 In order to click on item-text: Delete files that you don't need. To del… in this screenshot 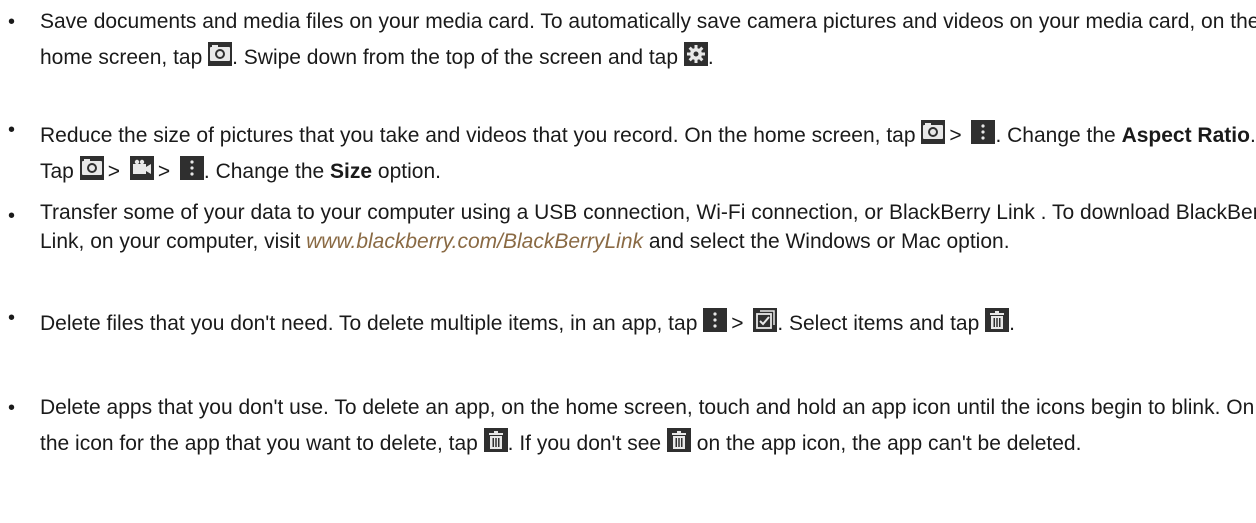, I will do `click(648, 324)`.